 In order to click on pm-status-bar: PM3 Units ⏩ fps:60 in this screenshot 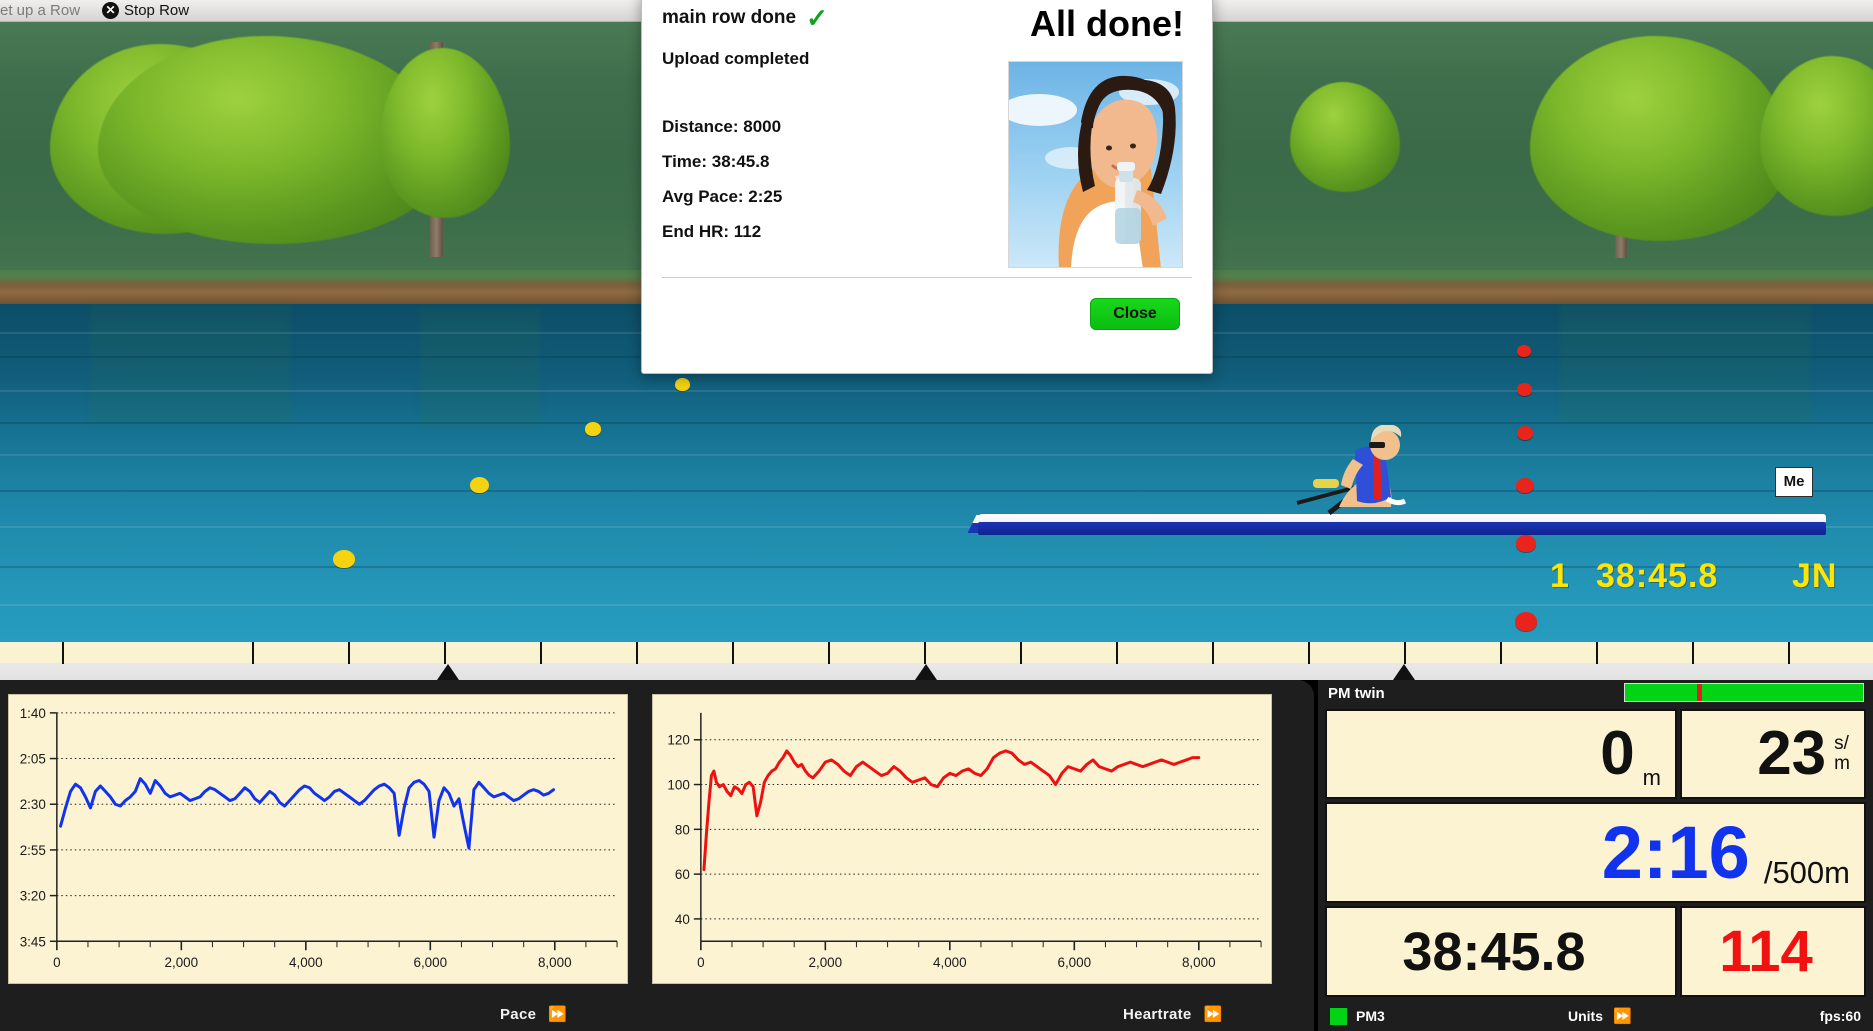, I will do `click(1595, 1016)`.